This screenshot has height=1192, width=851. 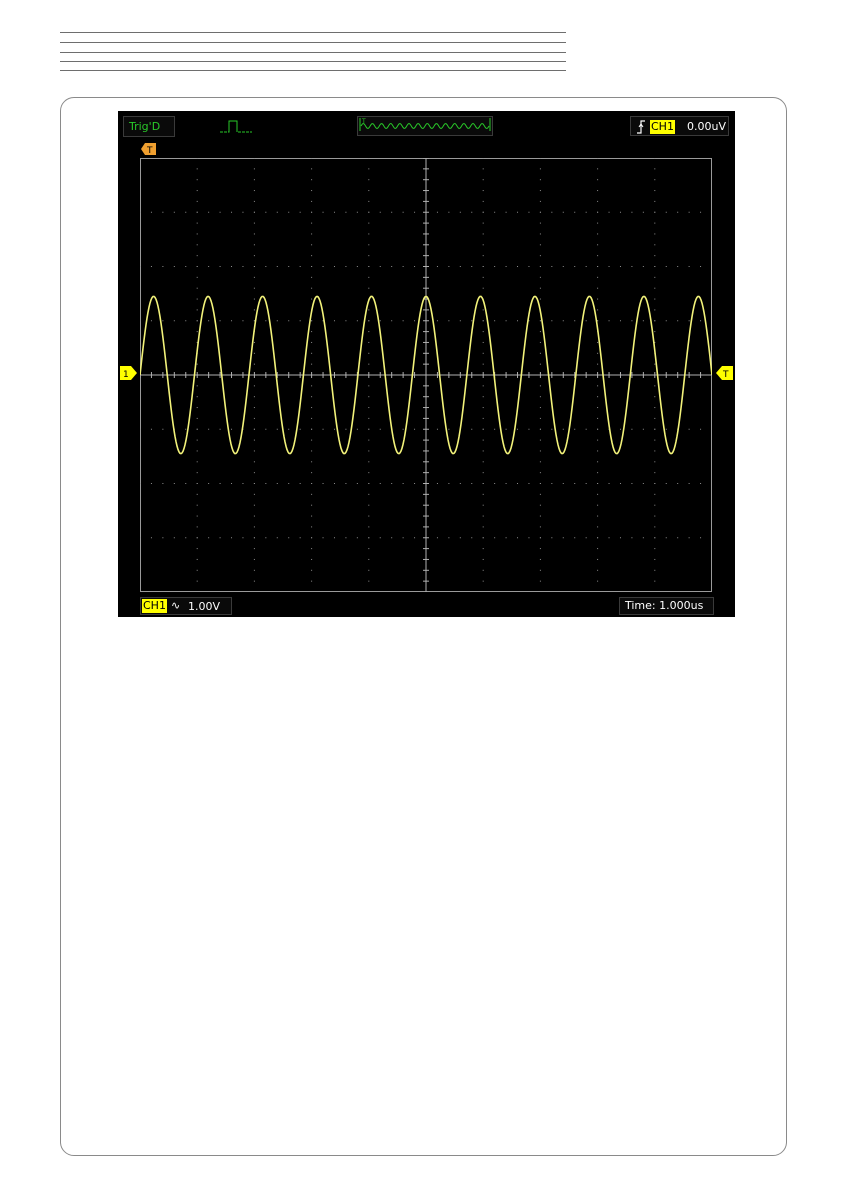 What do you see at coordinates (236, 126) in the screenshot?
I see `pulse-width-trigger-icon` at bounding box center [236, 126].